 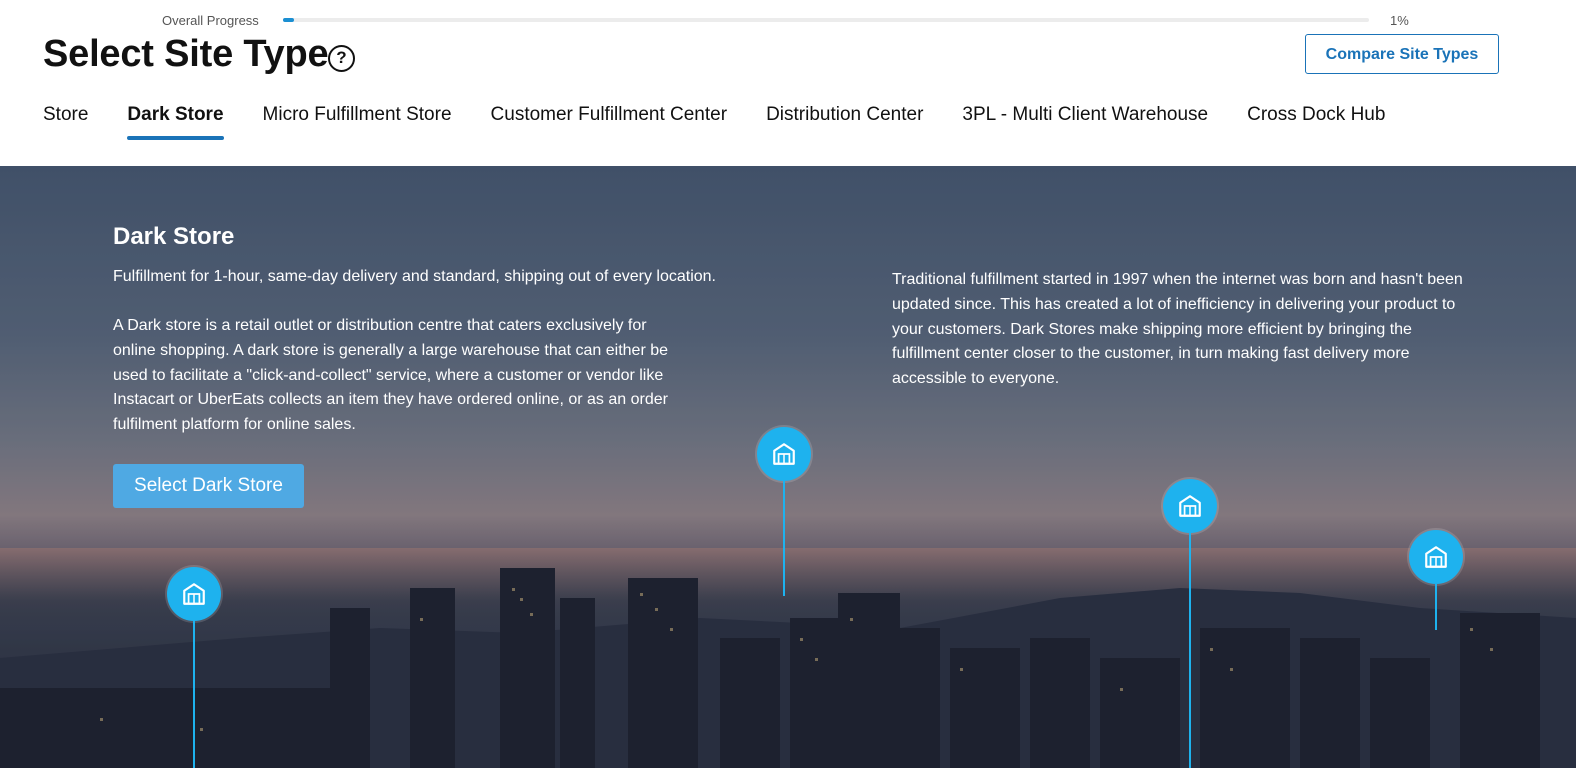 I want to click on progress-bar-row: Overall Progress 1%, so click(x=788, y=21).